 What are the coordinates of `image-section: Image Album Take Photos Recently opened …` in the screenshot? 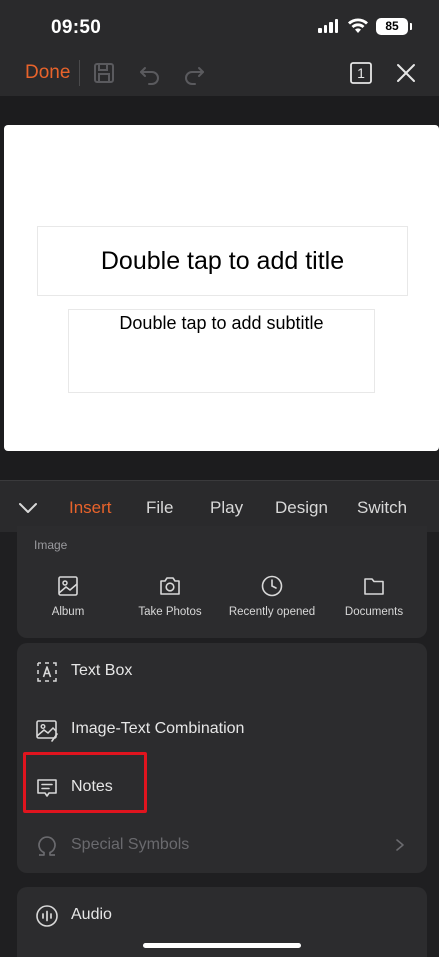 It's located at (222, 582).